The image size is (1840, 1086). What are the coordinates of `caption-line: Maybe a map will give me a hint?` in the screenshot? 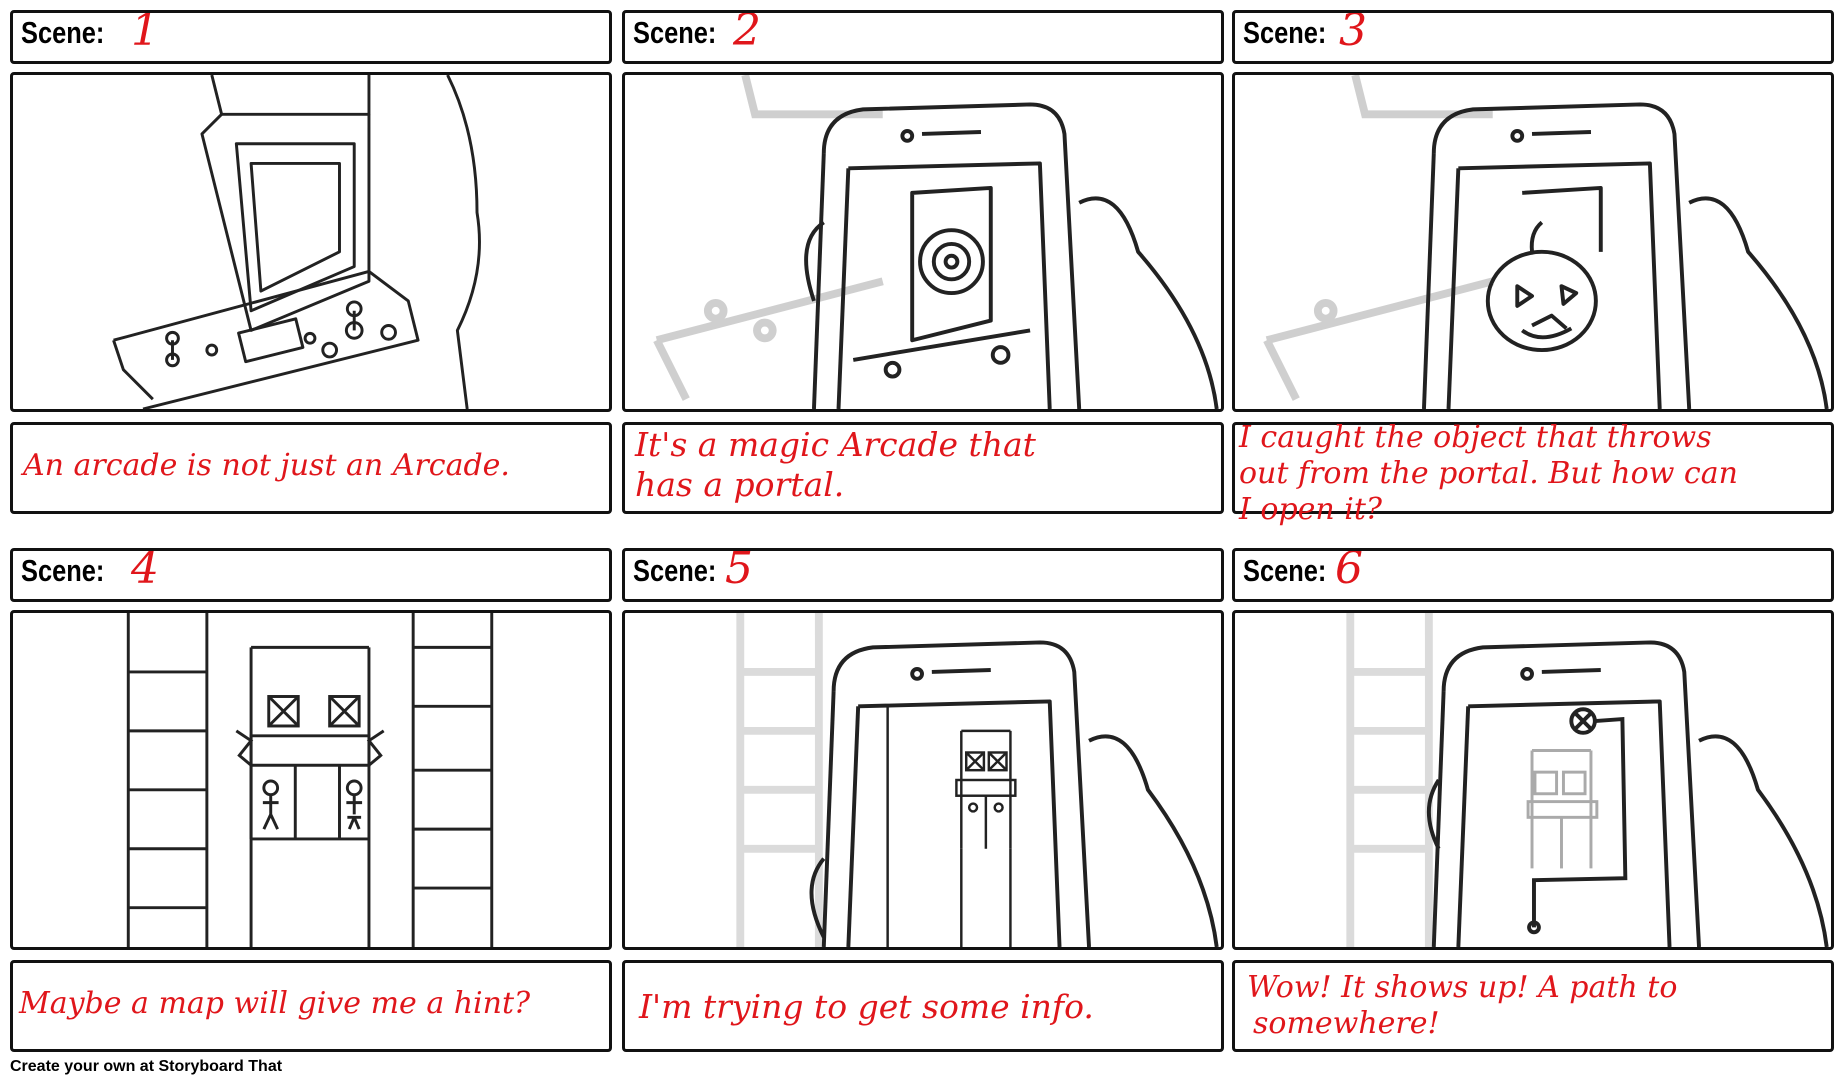 It's located at (275, 1003).